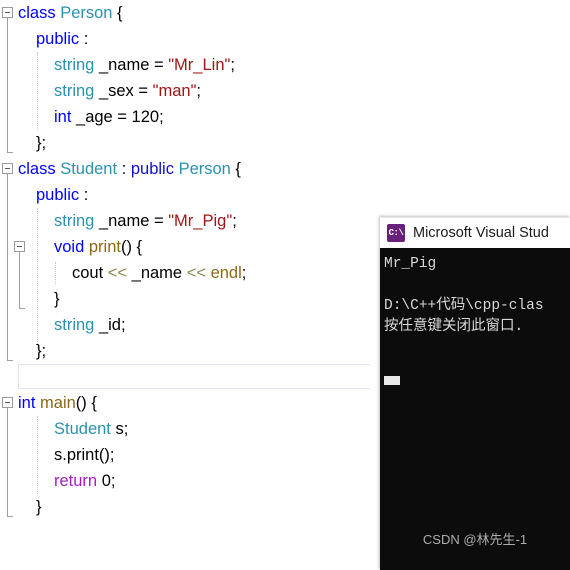 The height and width of the screenshot is (570, 570). What do you see at coordinates (200, 221) in the screenshot?
I see `code-token: "Mr_Pig"` at bounding box center [200, 221].